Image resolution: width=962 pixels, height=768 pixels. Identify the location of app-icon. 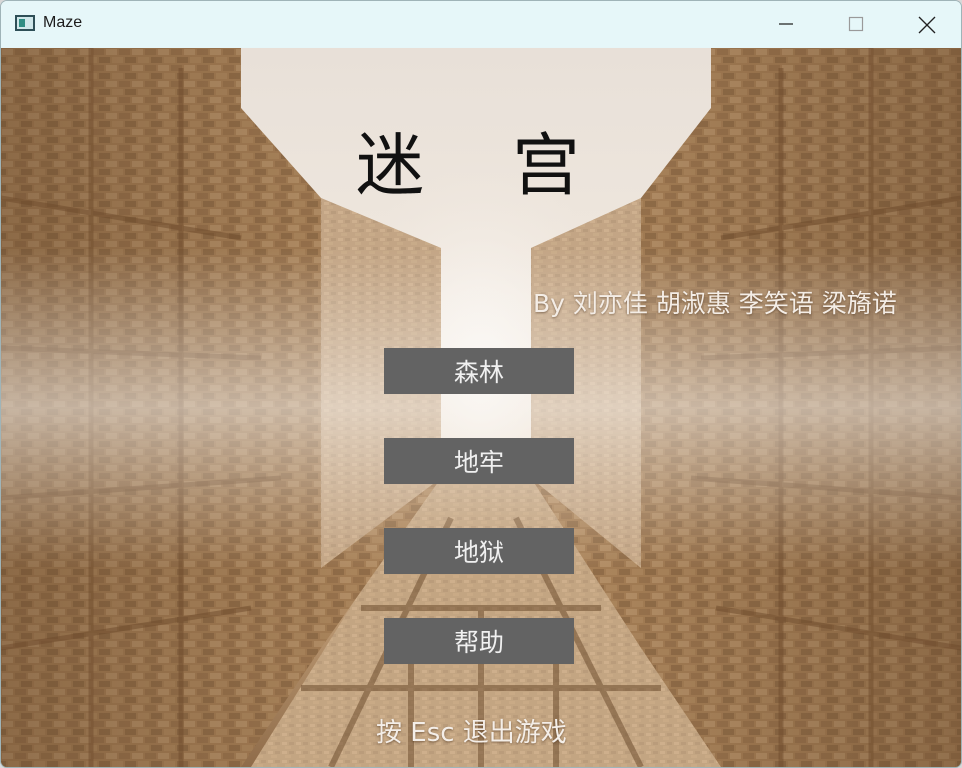
(25, 23).